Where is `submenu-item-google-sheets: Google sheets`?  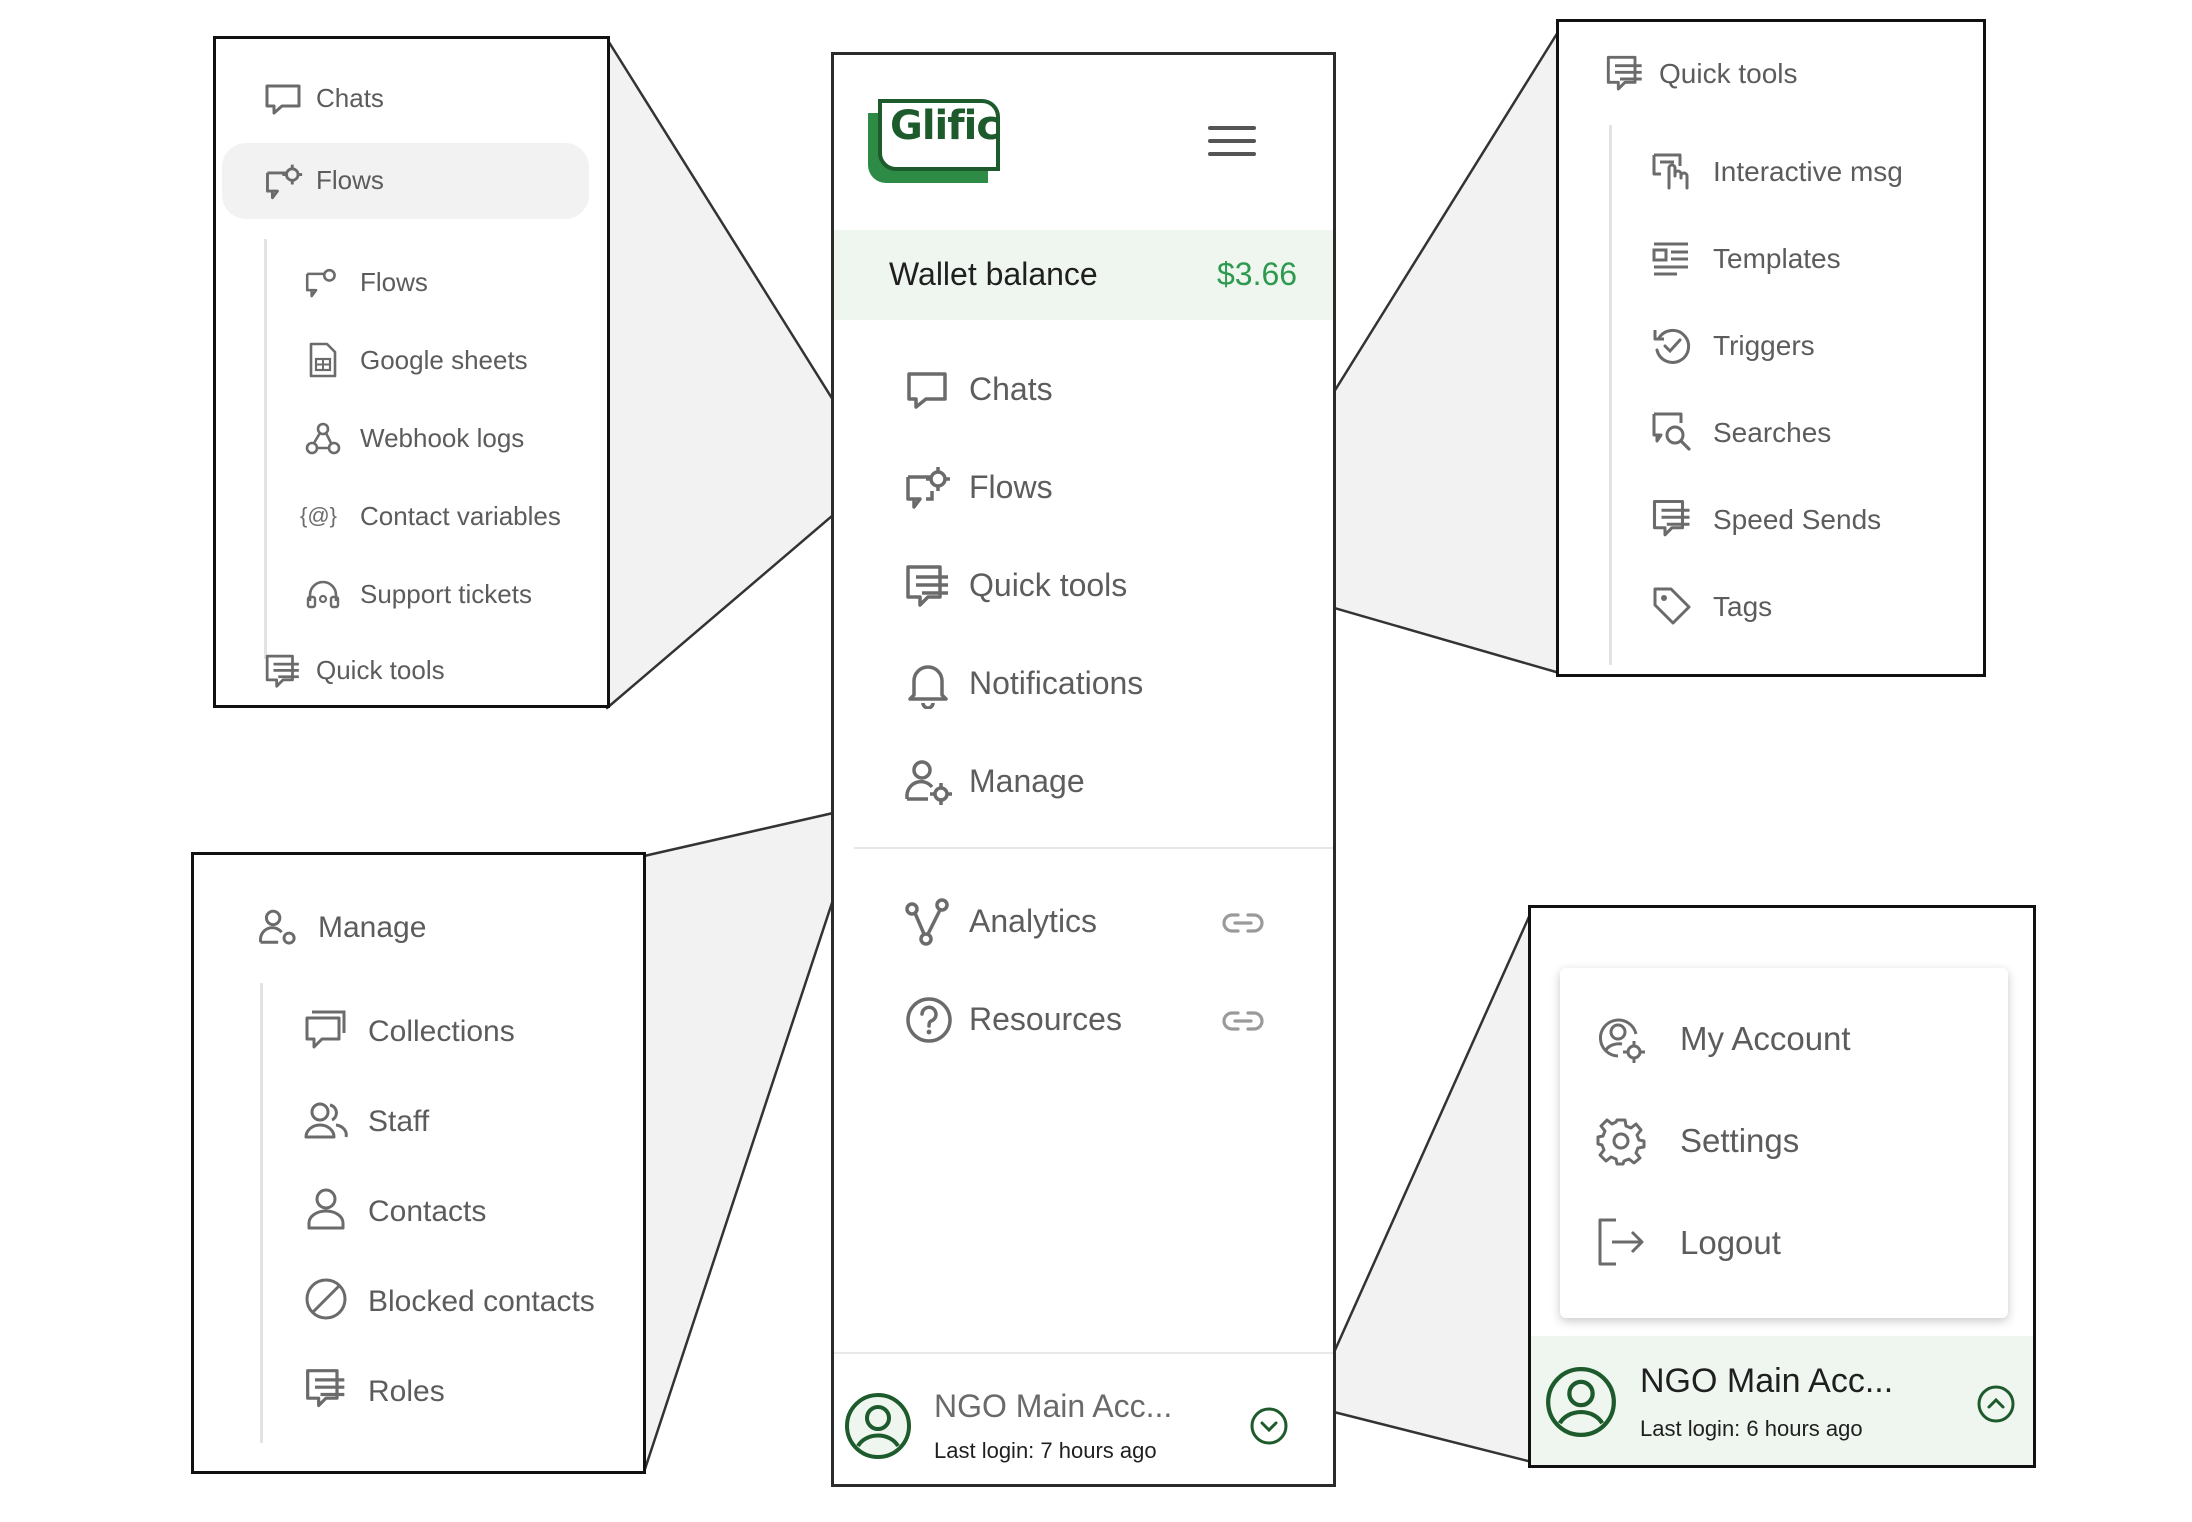
submenu-item-google-sheets: Google sheets is located at coordinates (441, 361).